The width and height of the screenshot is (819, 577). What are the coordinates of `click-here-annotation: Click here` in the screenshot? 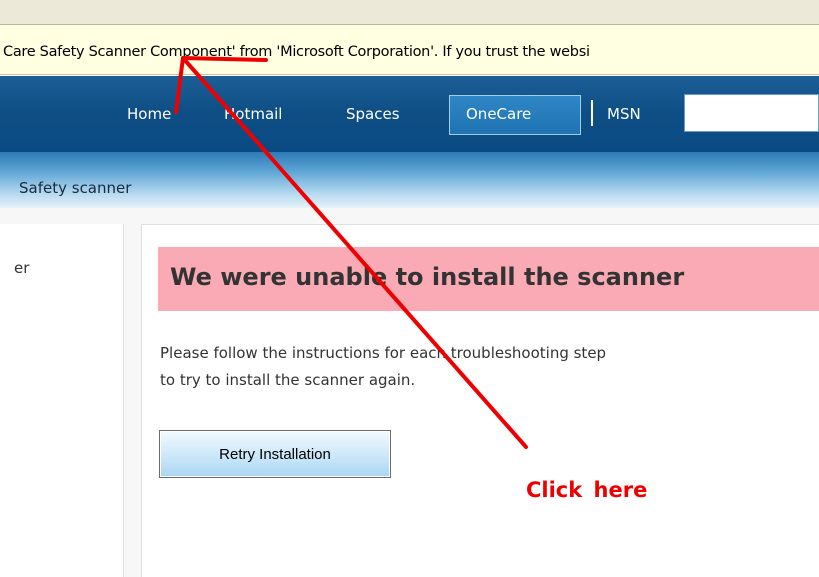 It's located at (587, 490).